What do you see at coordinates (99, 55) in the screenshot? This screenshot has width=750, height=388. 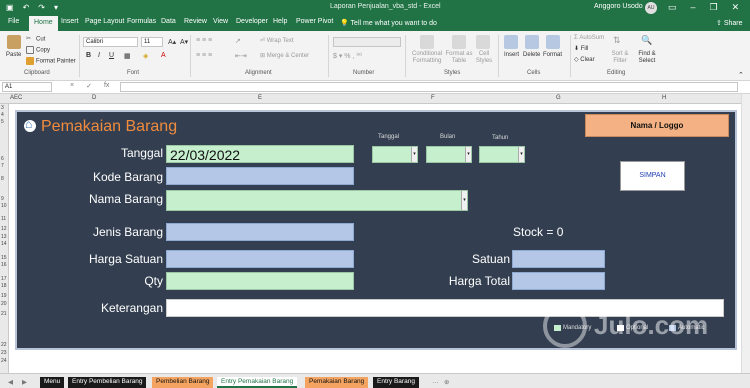 I see `italic-icon: I` at bounding box center [99, 55].